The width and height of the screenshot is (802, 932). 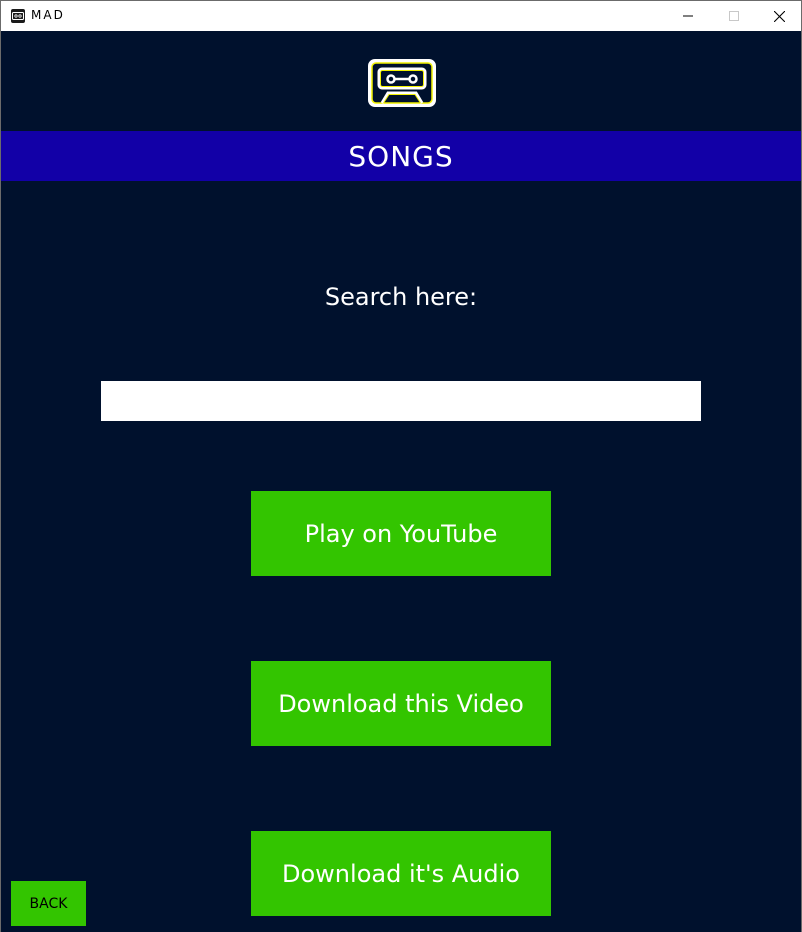 What do you see at coordinates (18, 16) in the screenshot?
I see `app-icon` at bounding box center [18, 16].